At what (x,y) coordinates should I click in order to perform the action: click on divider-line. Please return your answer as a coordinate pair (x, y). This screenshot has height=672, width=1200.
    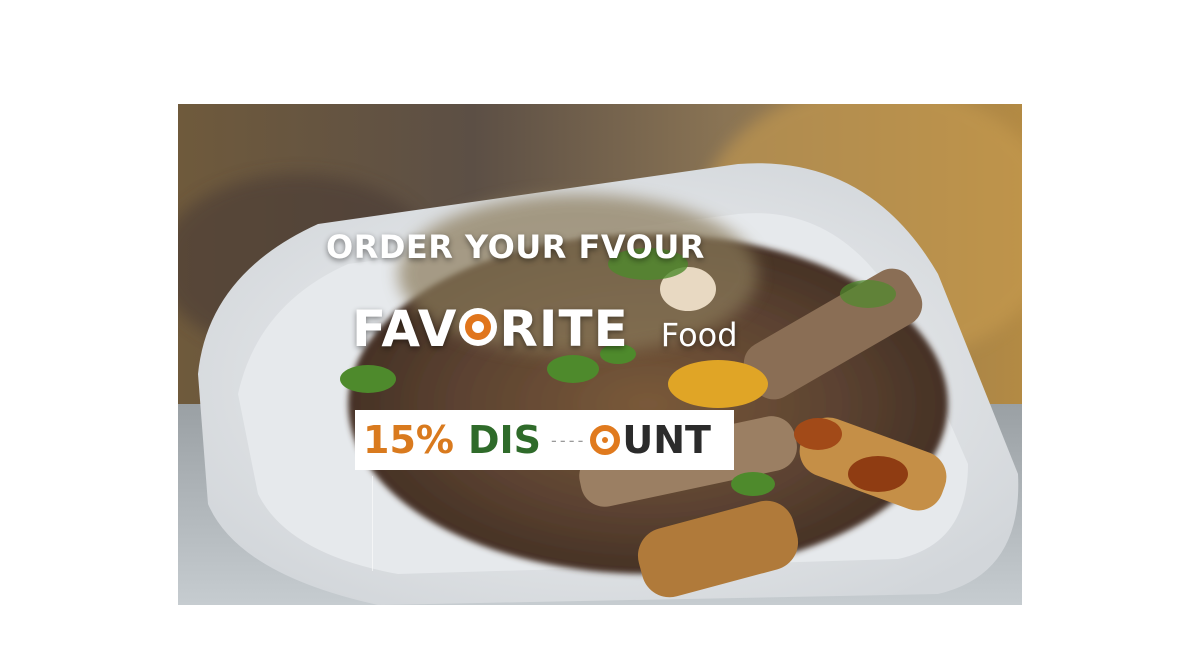
    Looking at the image, I should click on (372, 523).